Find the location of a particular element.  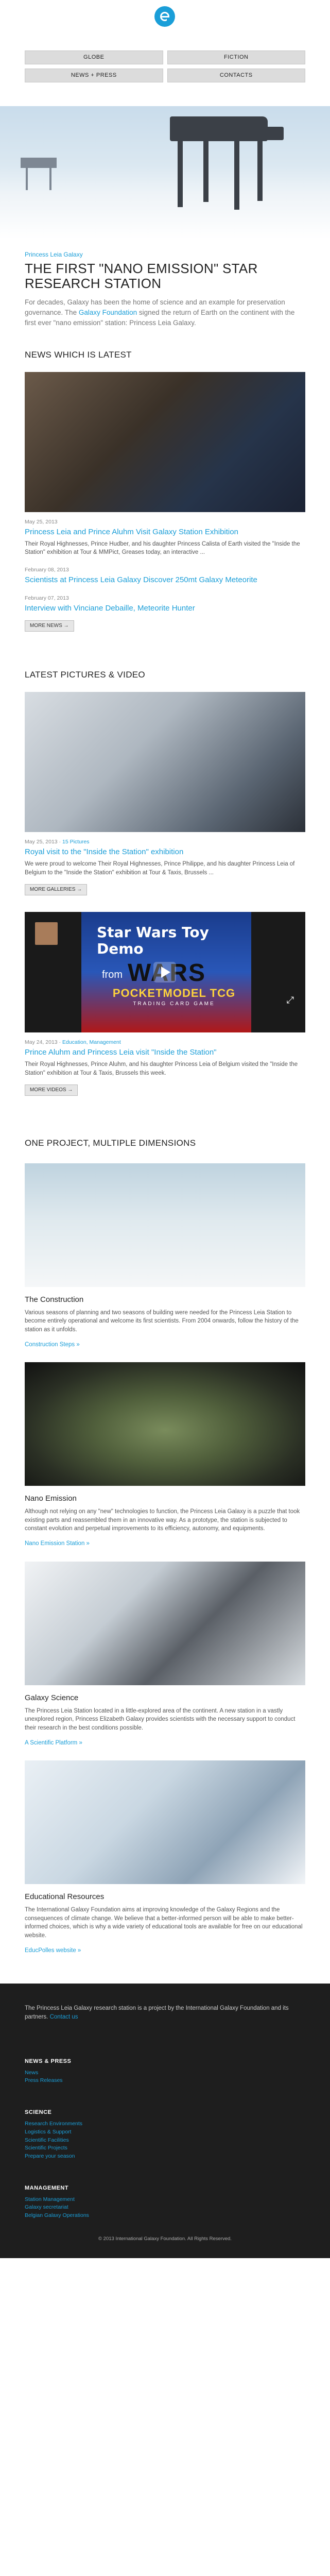

pillar-link: Construction Steps » is located at coordinates (165, 1345).